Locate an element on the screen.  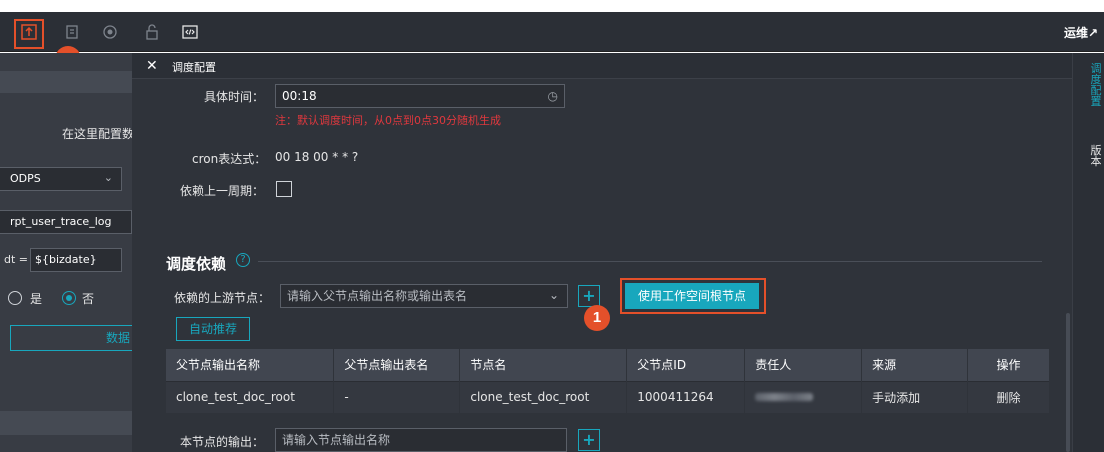
upstream-input: 请输入父节点输出名称或输出表名 ⌄ is located at coordinates (424, 296).